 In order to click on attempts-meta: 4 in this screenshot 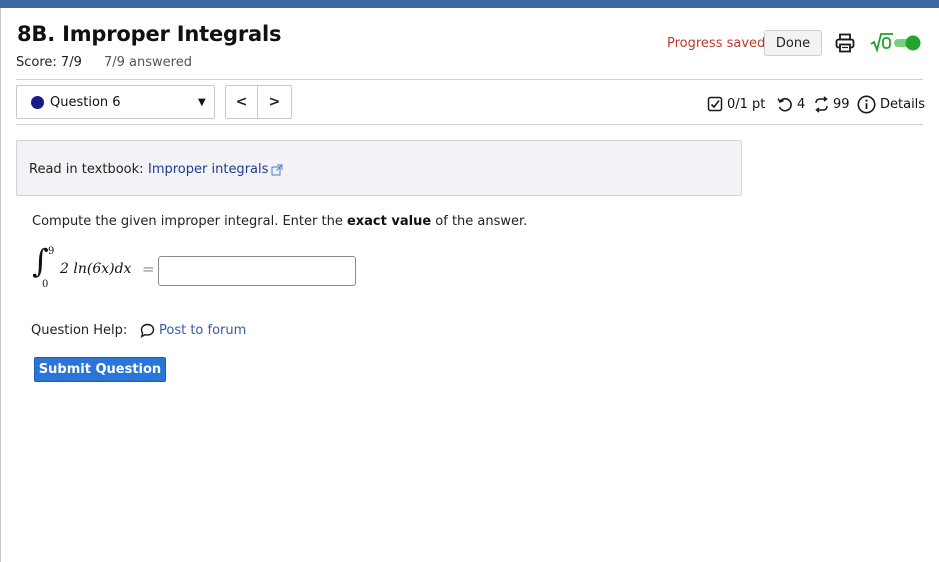, I will do `click(790, 104)`.